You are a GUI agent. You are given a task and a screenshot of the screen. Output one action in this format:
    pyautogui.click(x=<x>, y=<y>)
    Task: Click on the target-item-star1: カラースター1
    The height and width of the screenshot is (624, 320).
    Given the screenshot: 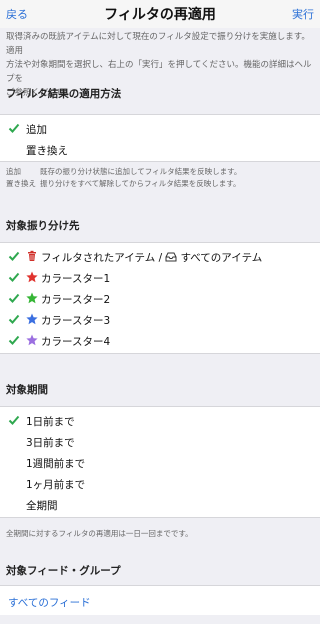 What is the action you would take?
    pyautogui.click(x=160, y=277)
    